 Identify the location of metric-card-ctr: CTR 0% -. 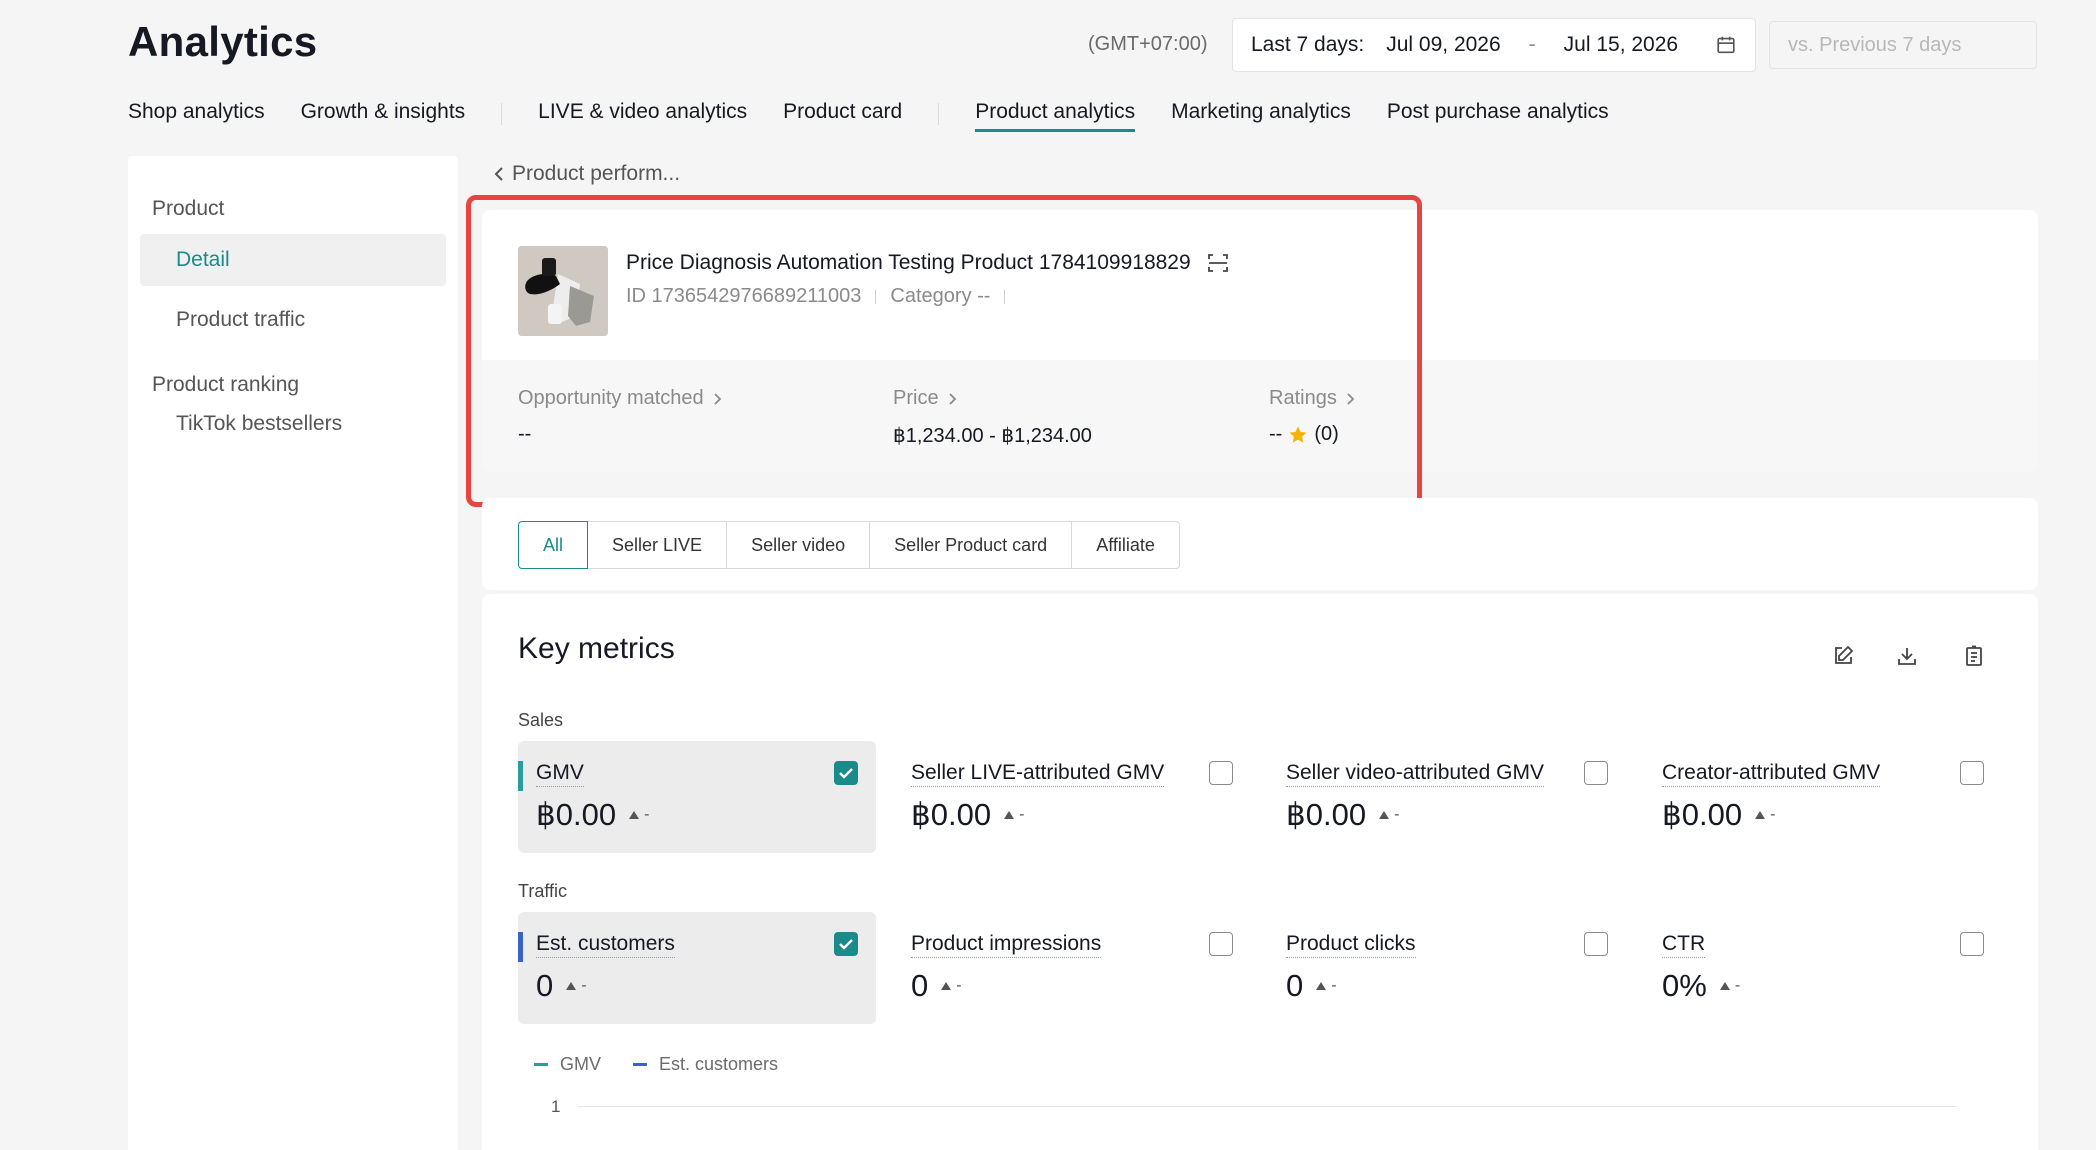
(1823, 968).